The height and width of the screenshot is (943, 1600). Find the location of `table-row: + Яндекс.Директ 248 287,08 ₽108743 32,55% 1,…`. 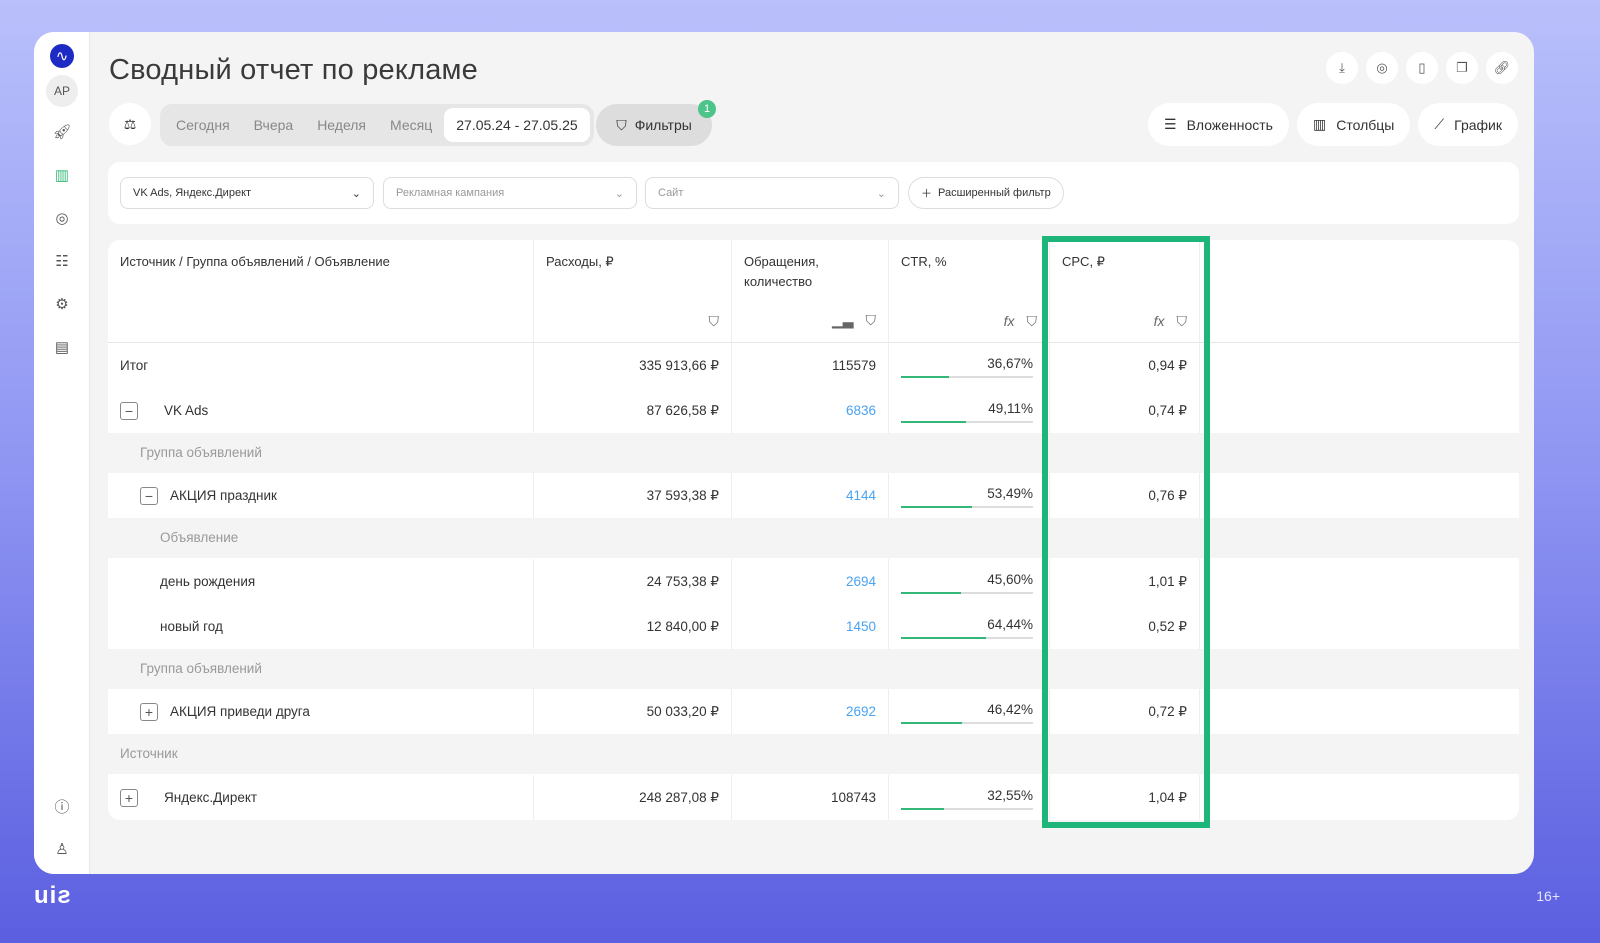

table-row: + Яндекс.Директ 248 287,08 ₽108743 32,55% 1,… is located at coordinates (813, 797).